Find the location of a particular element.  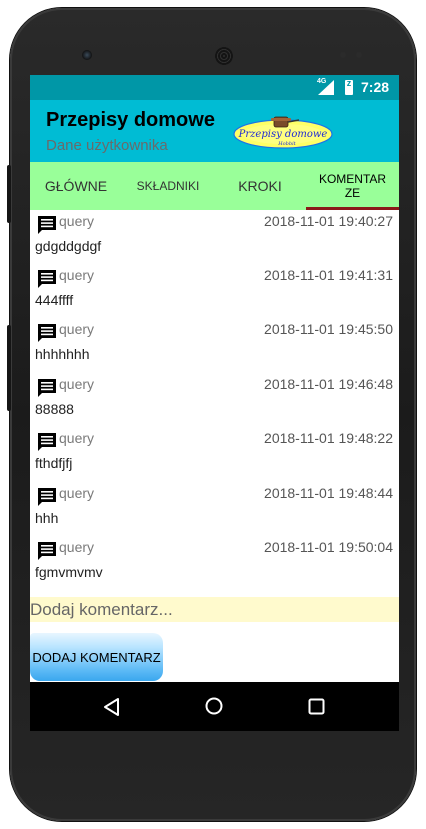

comment-timestamp: 2018-11-01 19:50:04 is located at coordinates (328, 547).